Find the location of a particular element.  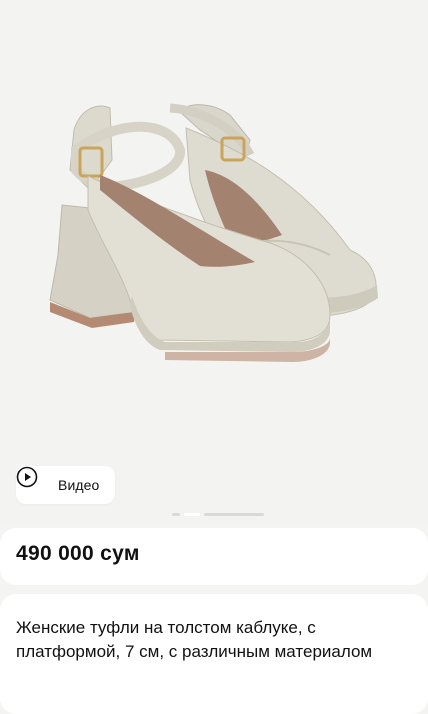

product-price: 490 000 сум is located at coordinates (78, 553).